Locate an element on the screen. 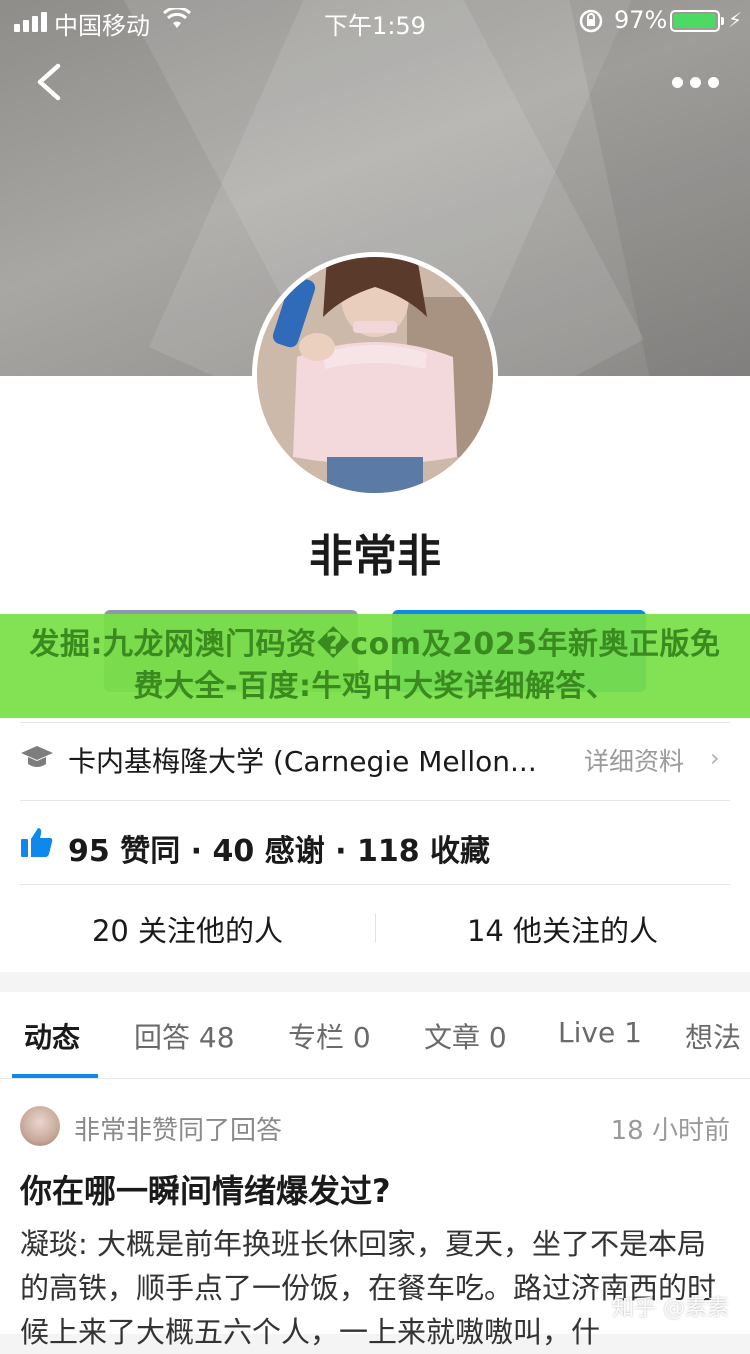 Image resolution: width=750 pixels, height=1354 pixels. tab-answers: 回答 48 is located at coordinates (184, 1036).